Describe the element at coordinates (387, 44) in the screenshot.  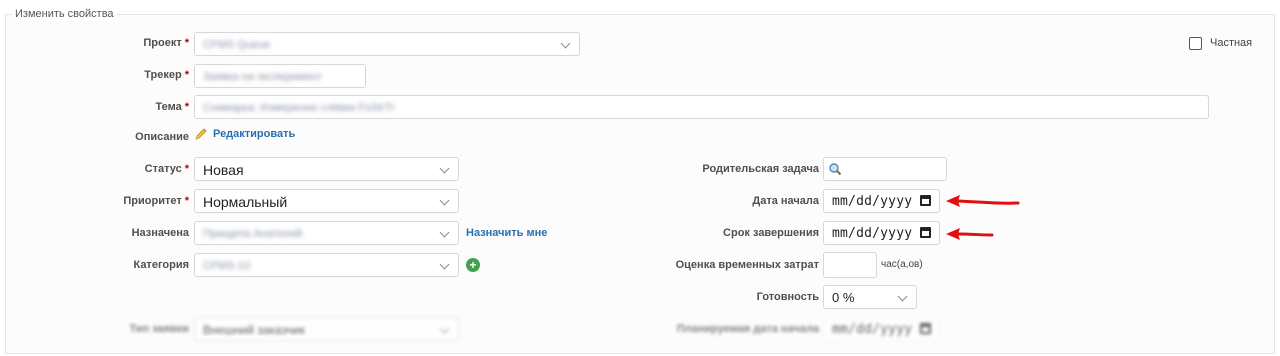
I see `project-select: CFMS Queue` at that location.